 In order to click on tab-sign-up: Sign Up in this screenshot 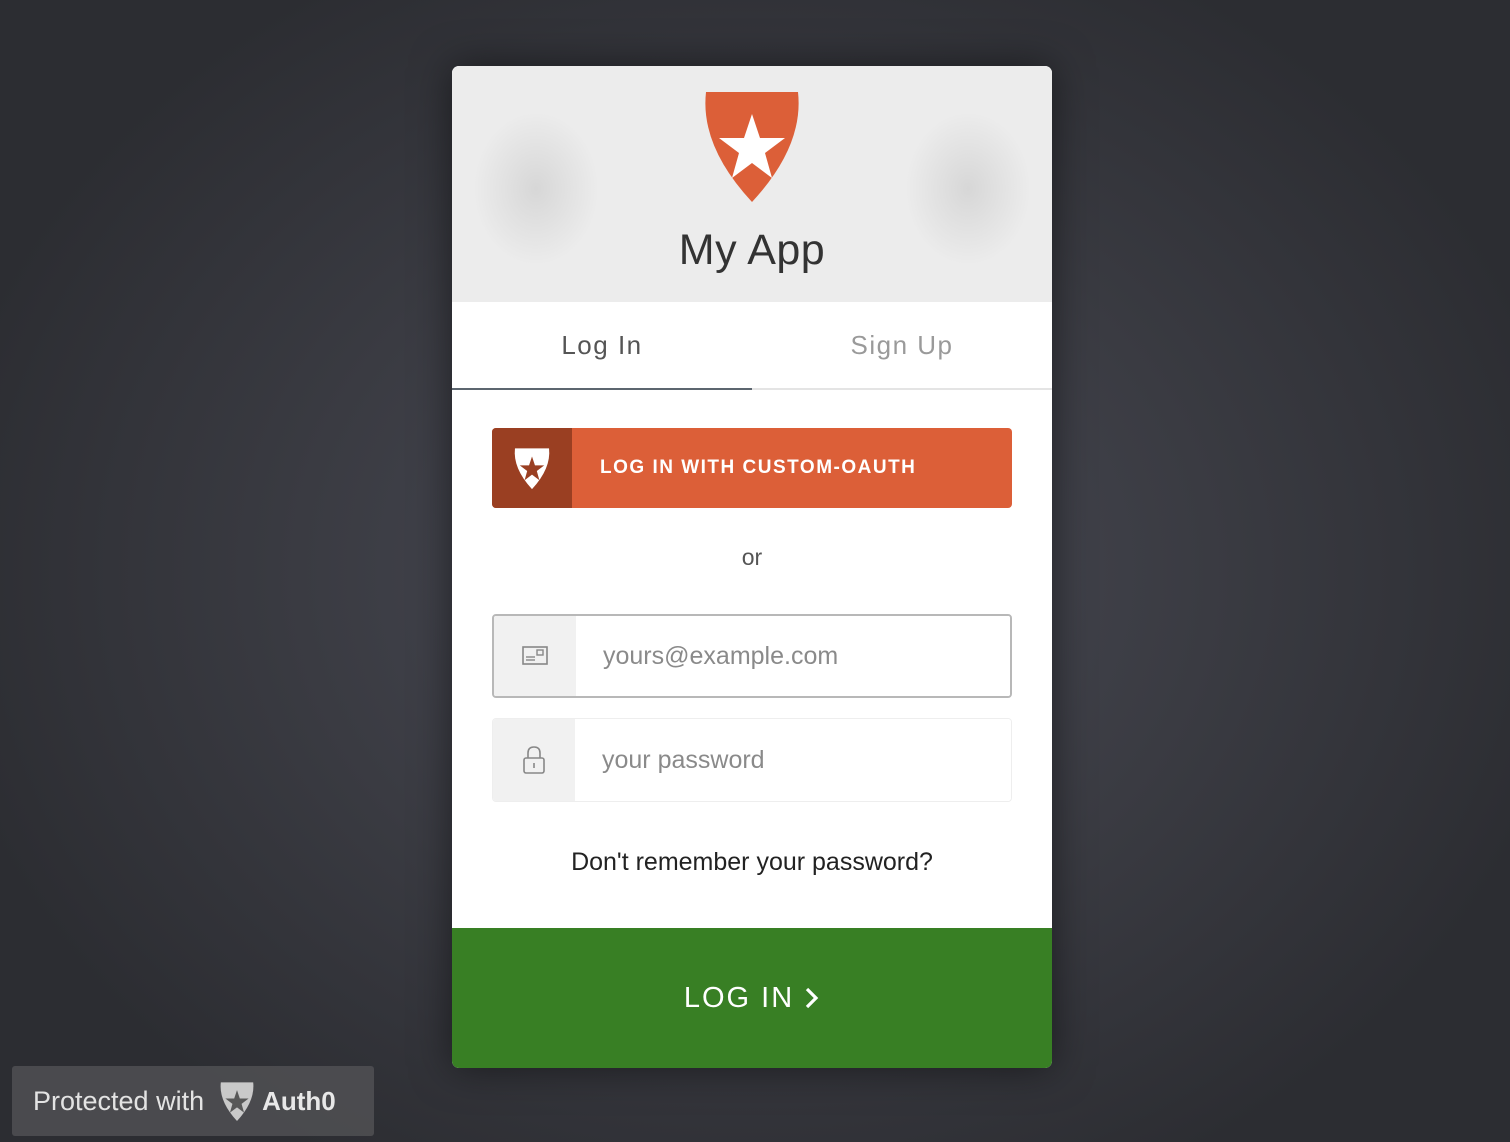, I will do `click(902, 345)`.